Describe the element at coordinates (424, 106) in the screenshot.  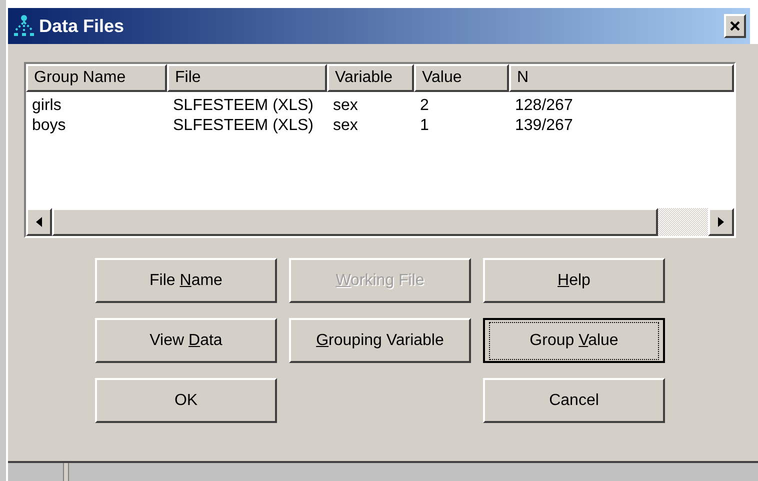
I see `table-cell-text: 2` at that location.